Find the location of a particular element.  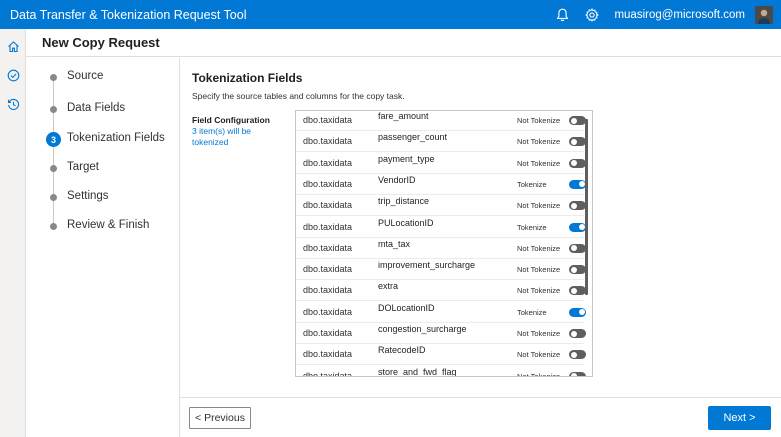

field-row: dbo.taxidata mta_tax Not Tokenize is located at coordinates (441, 248).